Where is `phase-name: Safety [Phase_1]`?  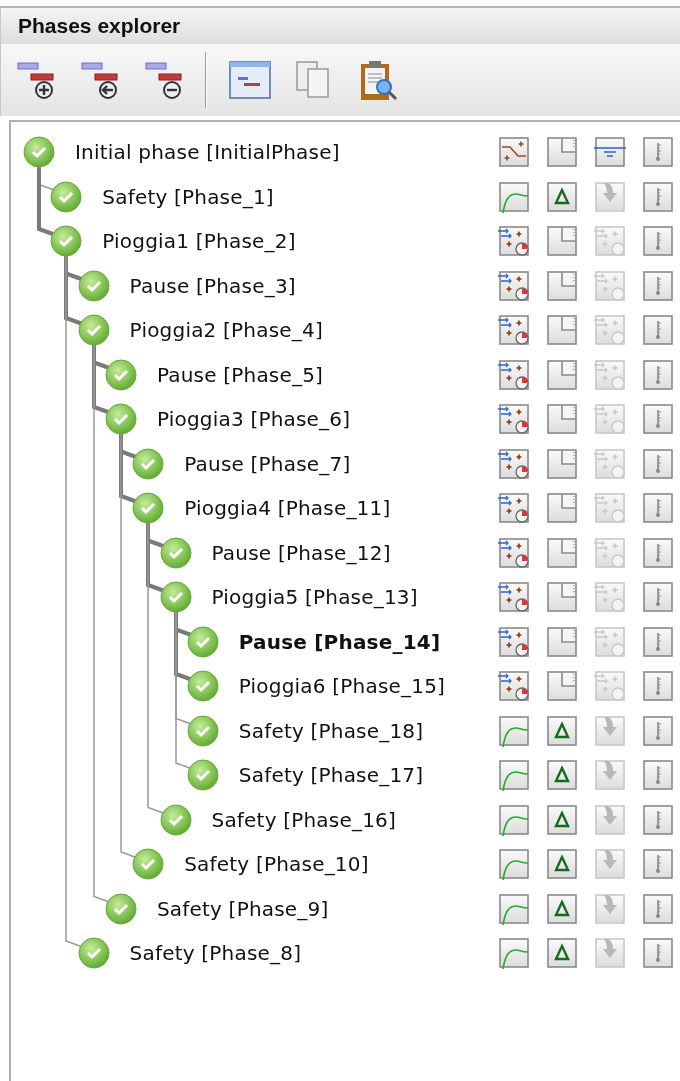
phase-name: Safety [Phase_1] is located at coordinates (188, 196).